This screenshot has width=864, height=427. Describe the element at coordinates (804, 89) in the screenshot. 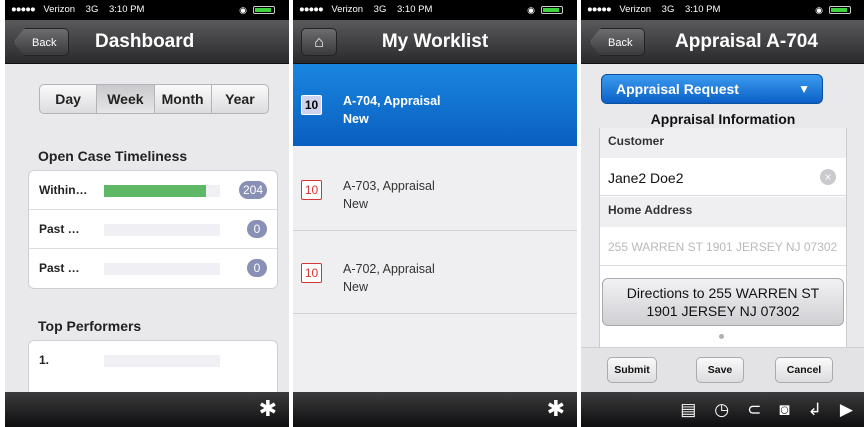

I see `chevron-down-icon: ▼` at that location.